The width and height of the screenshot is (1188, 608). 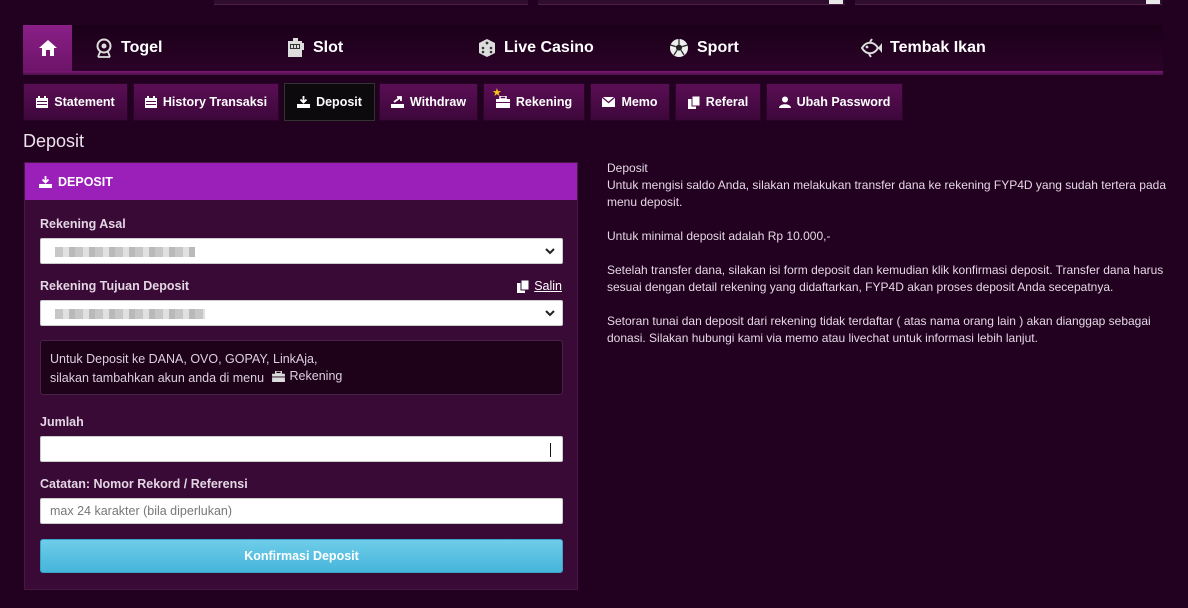 I want to click on konfirmasi-deposit-button: Konfirmasi Deposit, so click(x=301, y=556).